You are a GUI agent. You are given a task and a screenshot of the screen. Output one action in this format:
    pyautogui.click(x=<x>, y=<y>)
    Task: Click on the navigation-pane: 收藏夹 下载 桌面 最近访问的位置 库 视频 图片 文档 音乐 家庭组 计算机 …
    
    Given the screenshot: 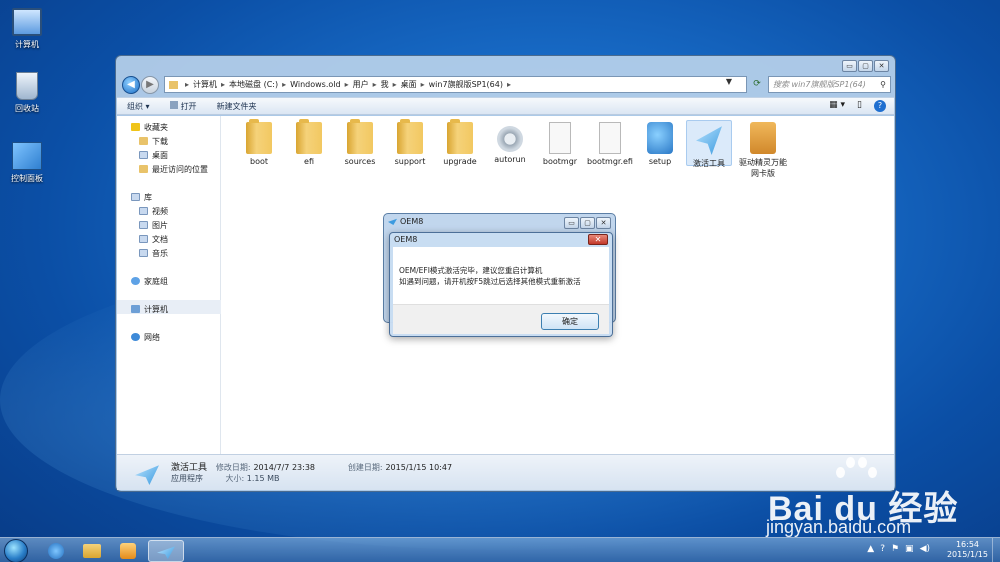 What is the action you would take?
    pyautogui.click(x=169, y=285)
    